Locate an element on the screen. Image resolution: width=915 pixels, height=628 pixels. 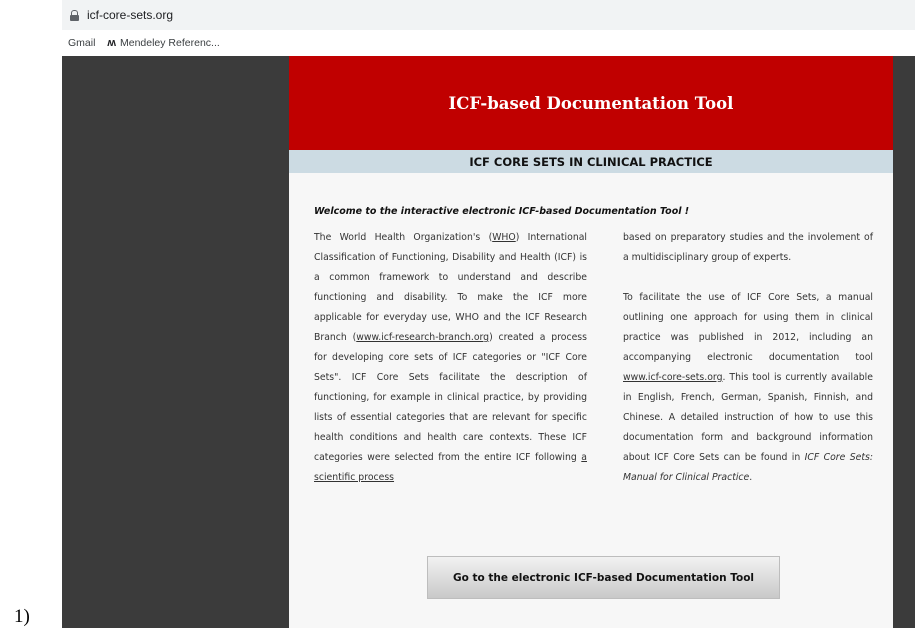
page-subtitle: ICF CORE SETS IN CLINICAL PRACTICE is located at coordinates (591, 161).